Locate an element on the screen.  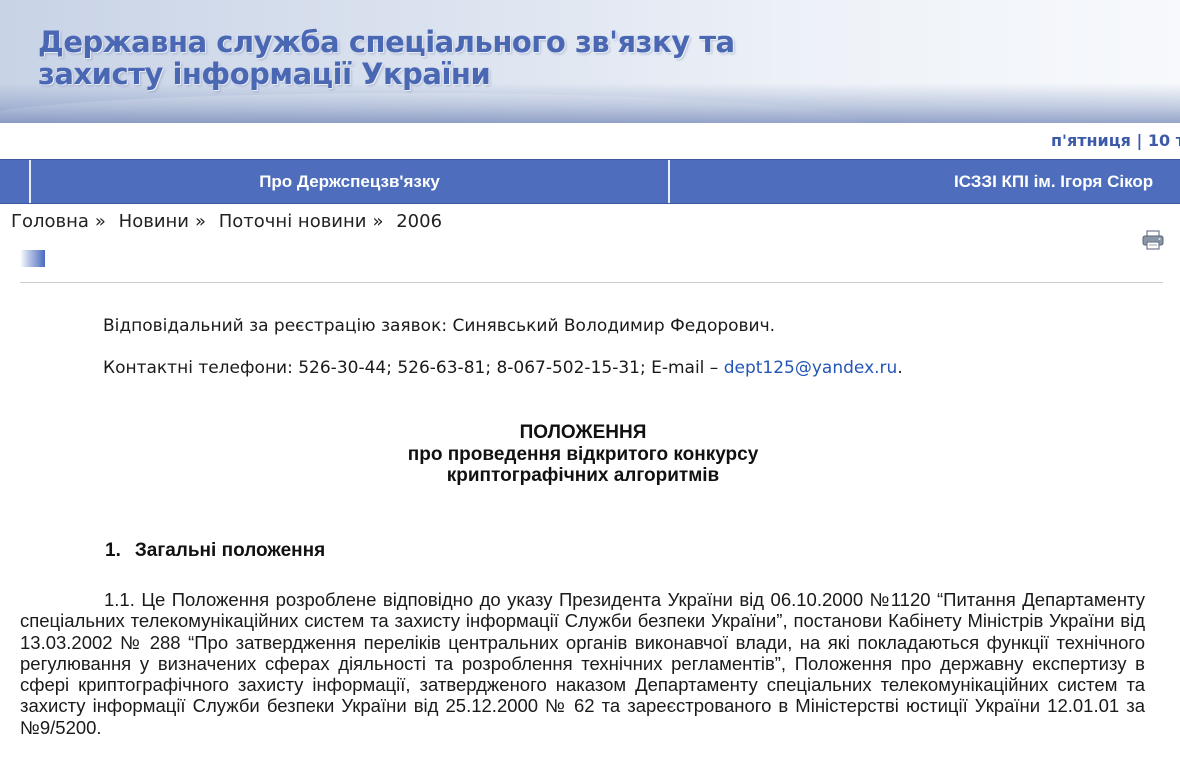
contact-email-link: dept125@yandex.ru is located at coordinates (811, 368).